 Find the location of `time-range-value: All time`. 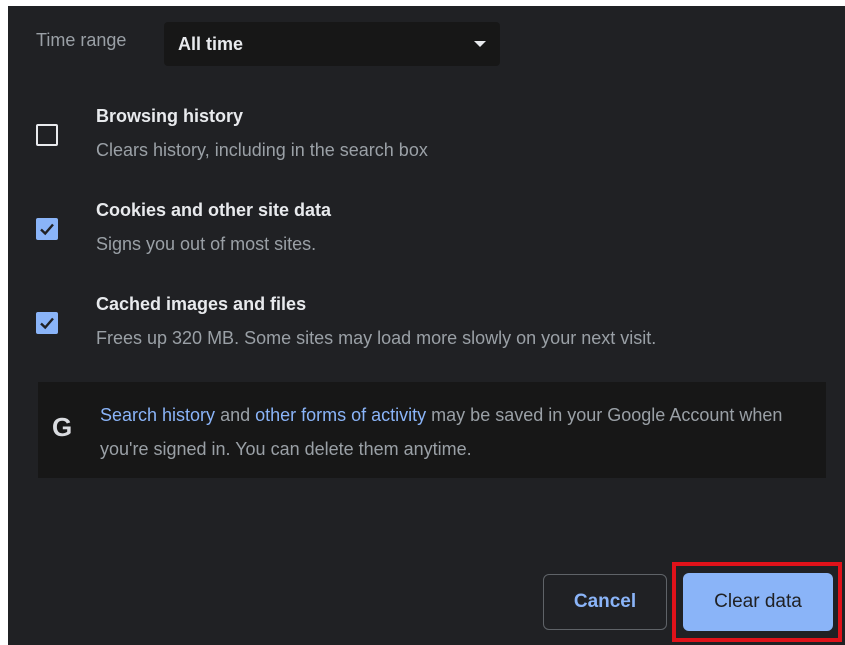

time-range-value: All time is located at coordinates (211, 43).